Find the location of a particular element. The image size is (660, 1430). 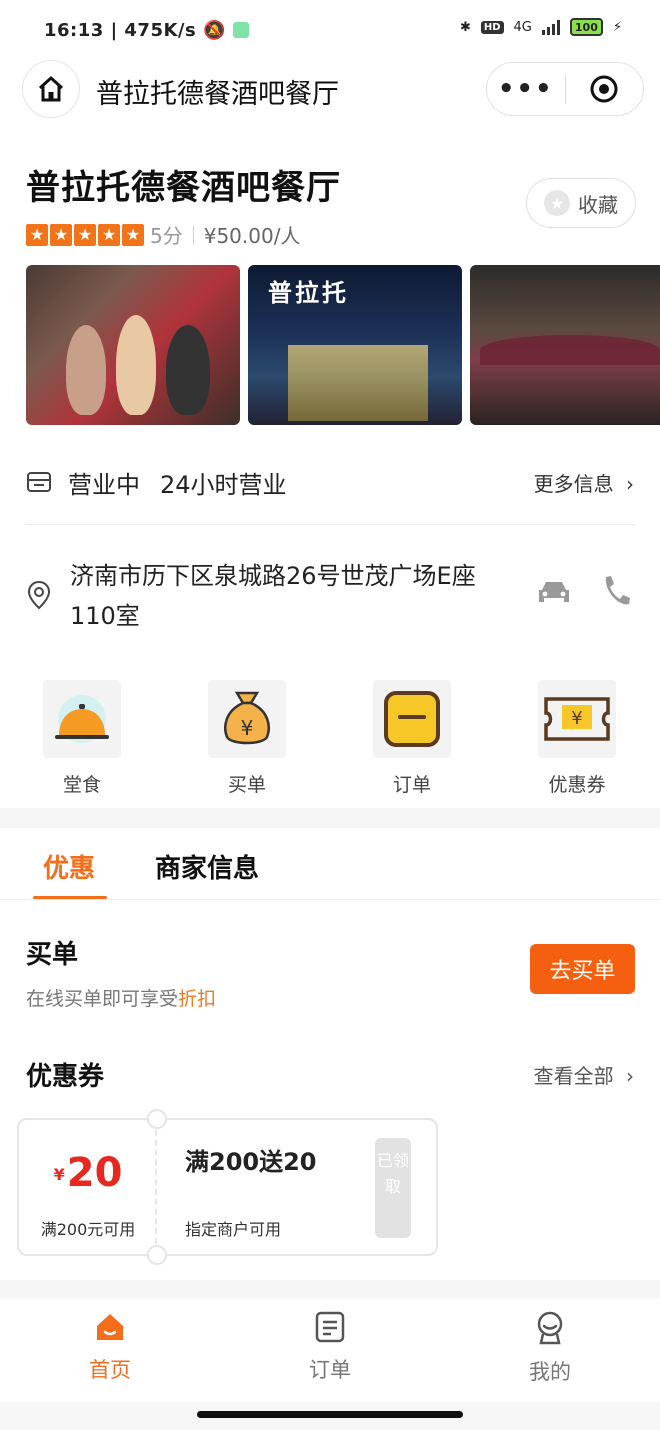

close-miniprogram-button is located at coordinates (605, 89).